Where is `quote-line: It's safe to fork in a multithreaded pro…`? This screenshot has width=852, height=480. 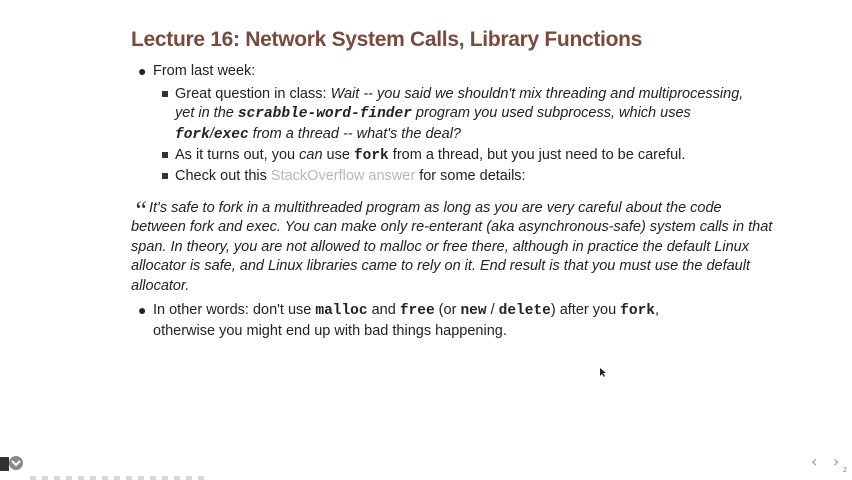 quote-line: It's safe to fork in a multithreaded pro… is located at coordinates (435, 208).